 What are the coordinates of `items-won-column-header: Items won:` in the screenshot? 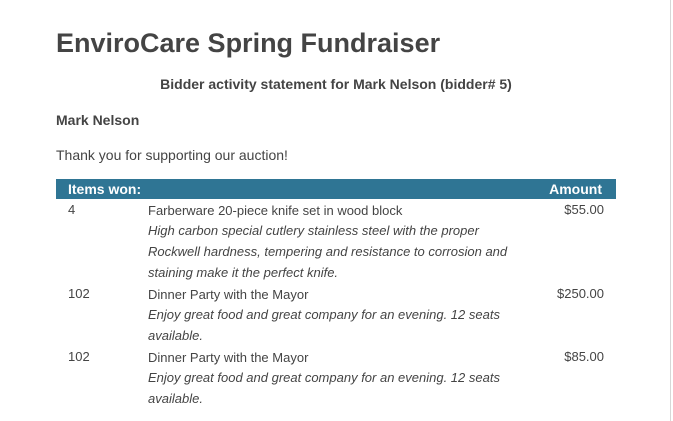 It's located at (105, 189).